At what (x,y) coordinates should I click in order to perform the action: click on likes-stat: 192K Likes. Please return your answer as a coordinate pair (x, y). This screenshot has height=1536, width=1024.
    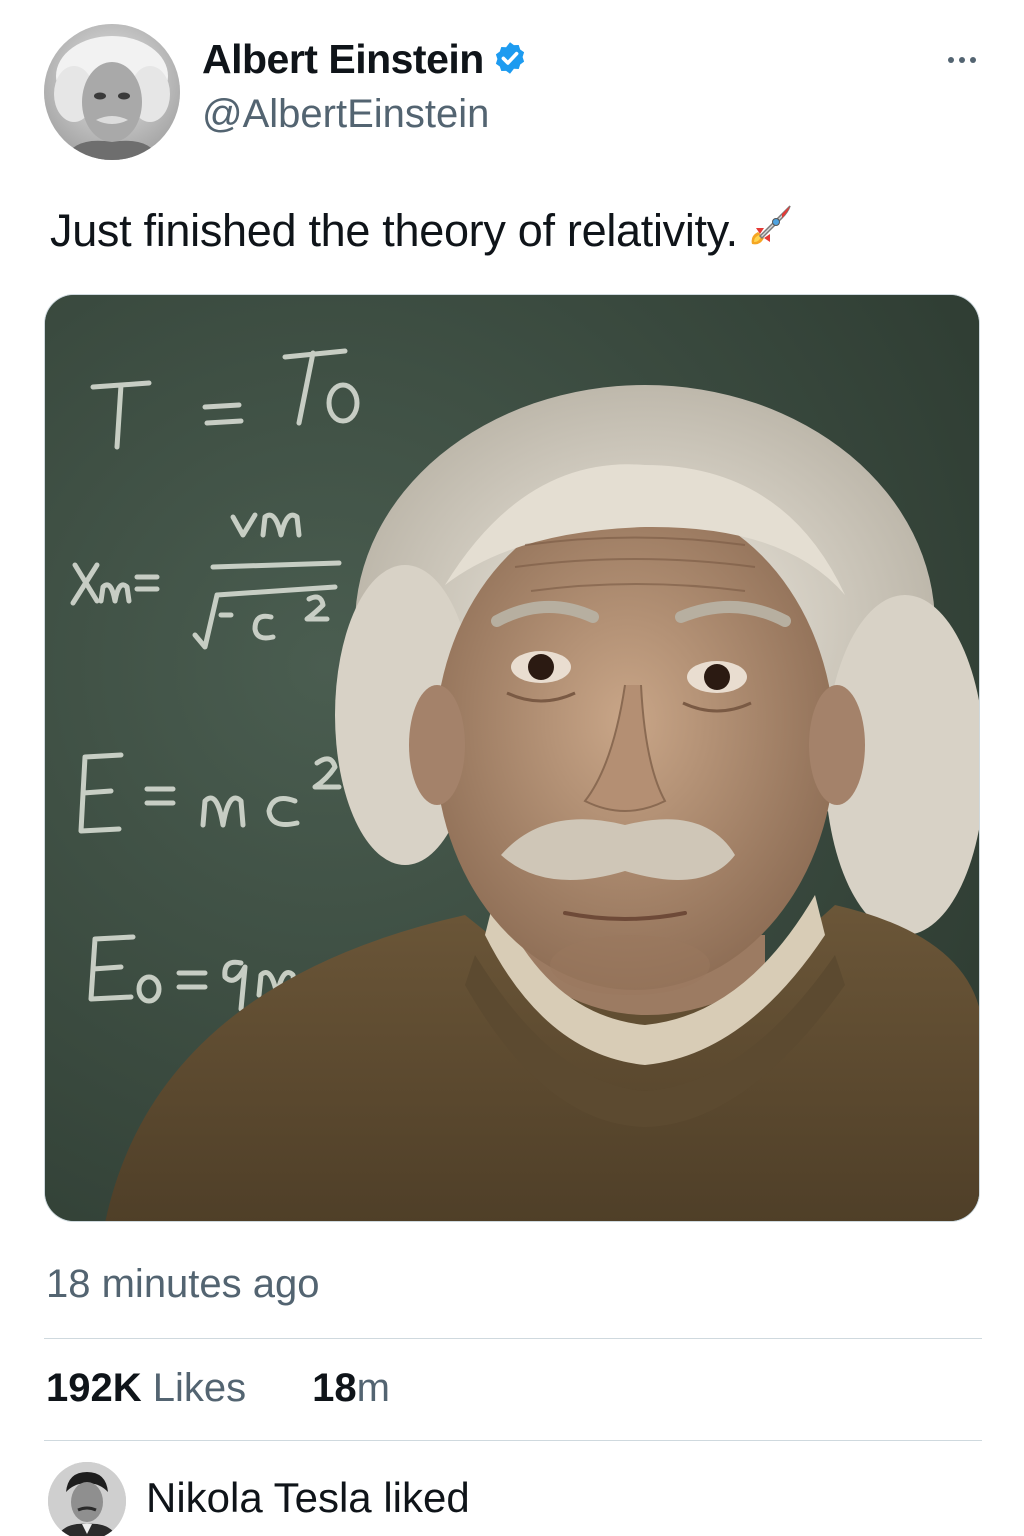
    Looking at the image, I should click on (146, 1388).